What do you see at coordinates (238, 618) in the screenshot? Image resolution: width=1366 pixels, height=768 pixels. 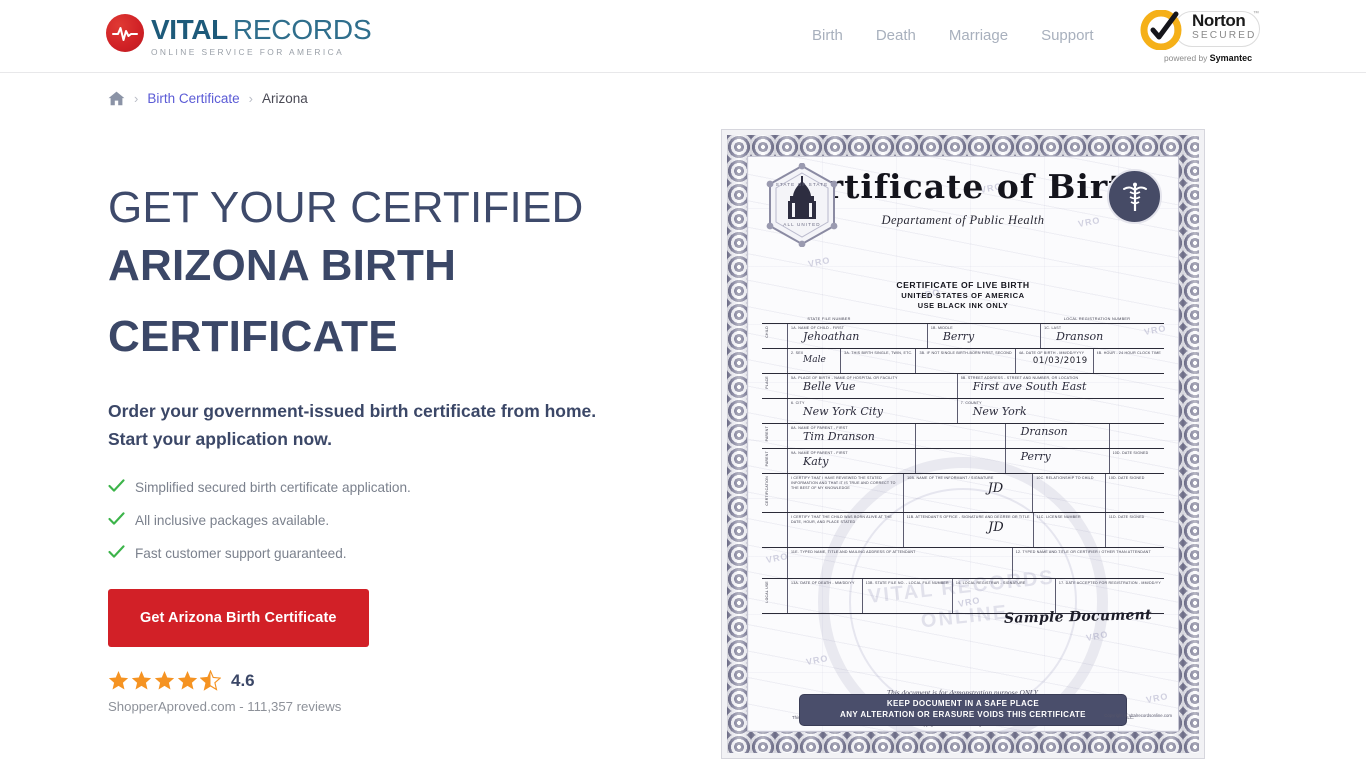 I see `get-birth-certificate-button: Get Arizona Birth Certificate` at bounding box center [238, 618].